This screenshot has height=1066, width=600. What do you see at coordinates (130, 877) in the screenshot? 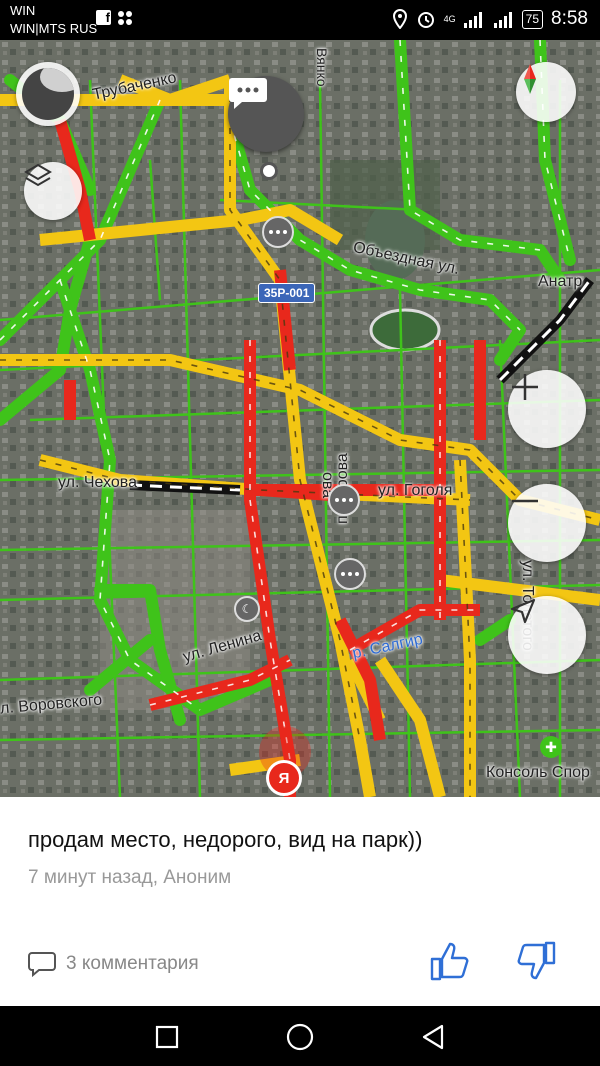
I see `post-meta: 7 минут назад, Аноним` at bounding box center [130, 877].